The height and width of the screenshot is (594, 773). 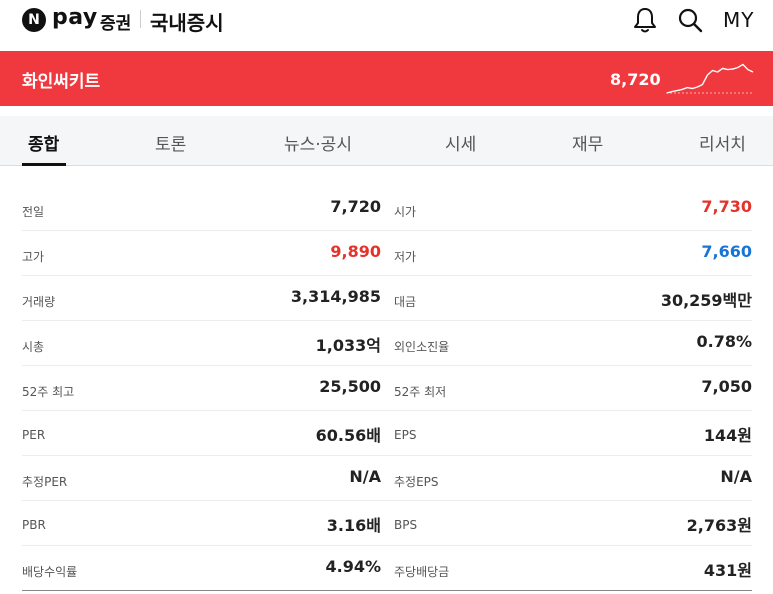 What do you see at coordinates (43, 142) in the screenshot?
I see `tab-summary: 종합` at bounding box center [43, 142].